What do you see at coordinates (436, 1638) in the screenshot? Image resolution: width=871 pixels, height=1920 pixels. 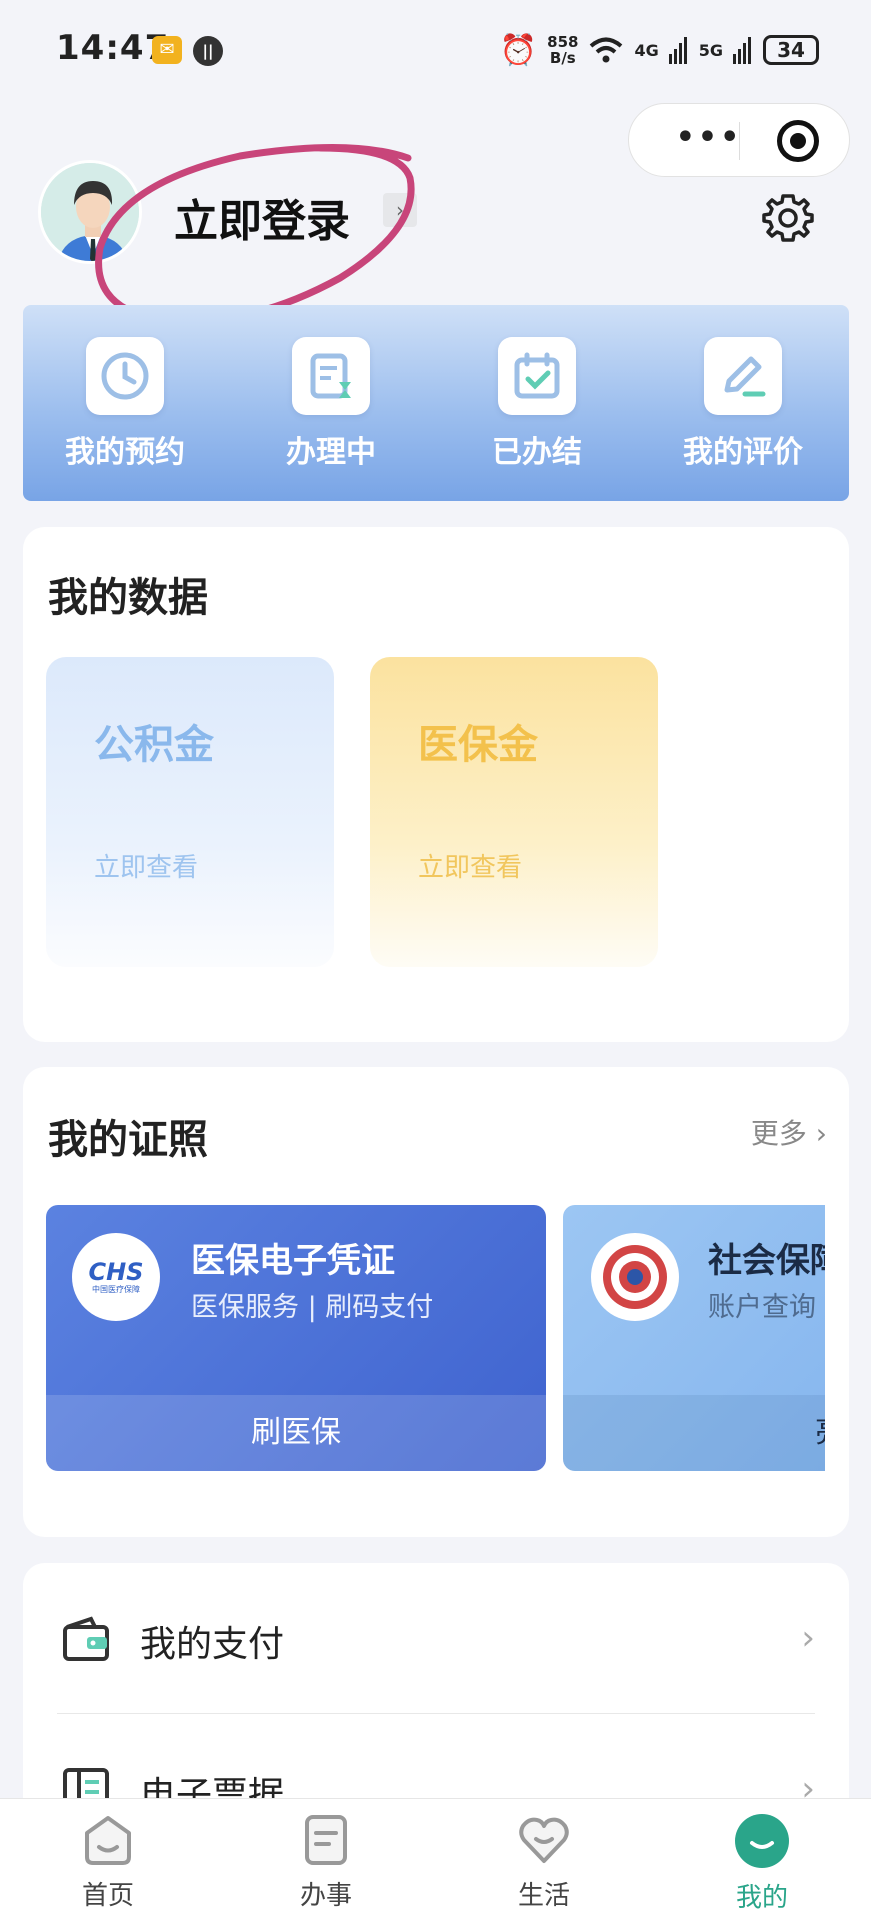 I see `menu-item-my-payments: 我的支付 ›` at bounding box center [436, 1638].